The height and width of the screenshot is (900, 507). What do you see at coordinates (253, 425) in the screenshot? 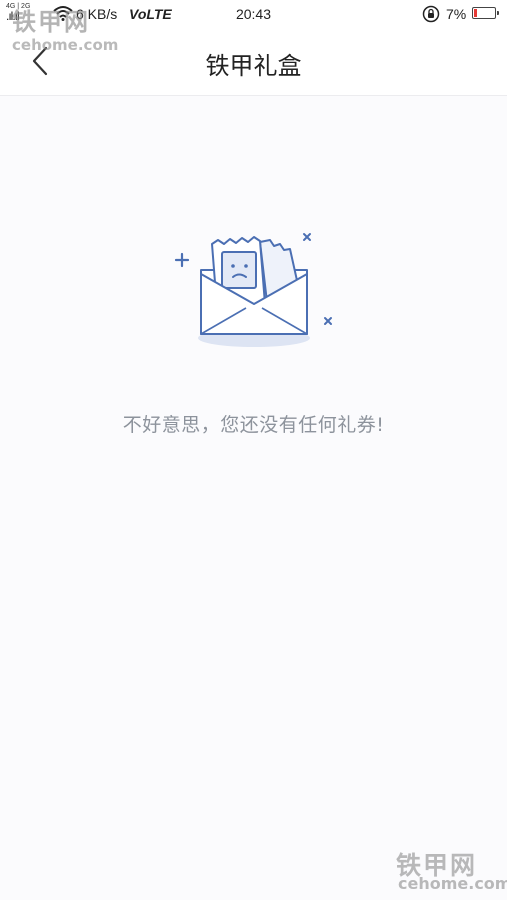
I see `empty-state-message: 不好意思，您还没有任何礼券!` at bounding box center [253, 425].